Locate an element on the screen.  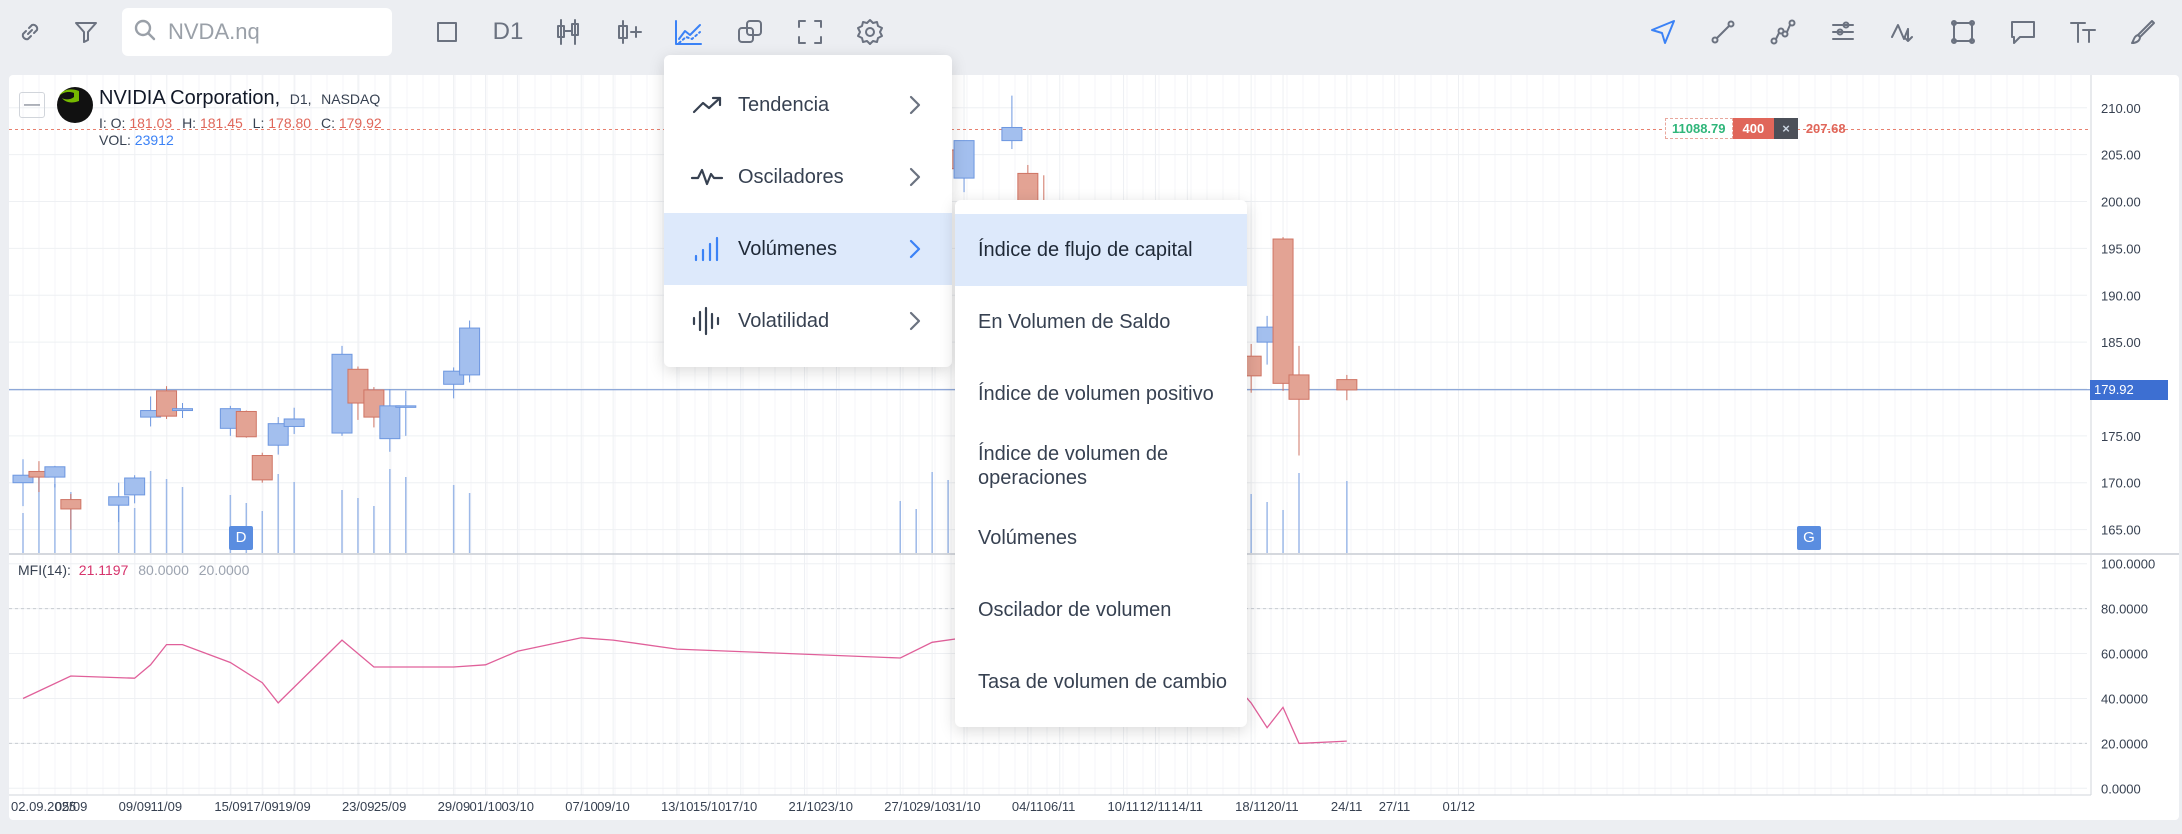
mfi-label: MFI(14): is located at coordinates (44, 570).